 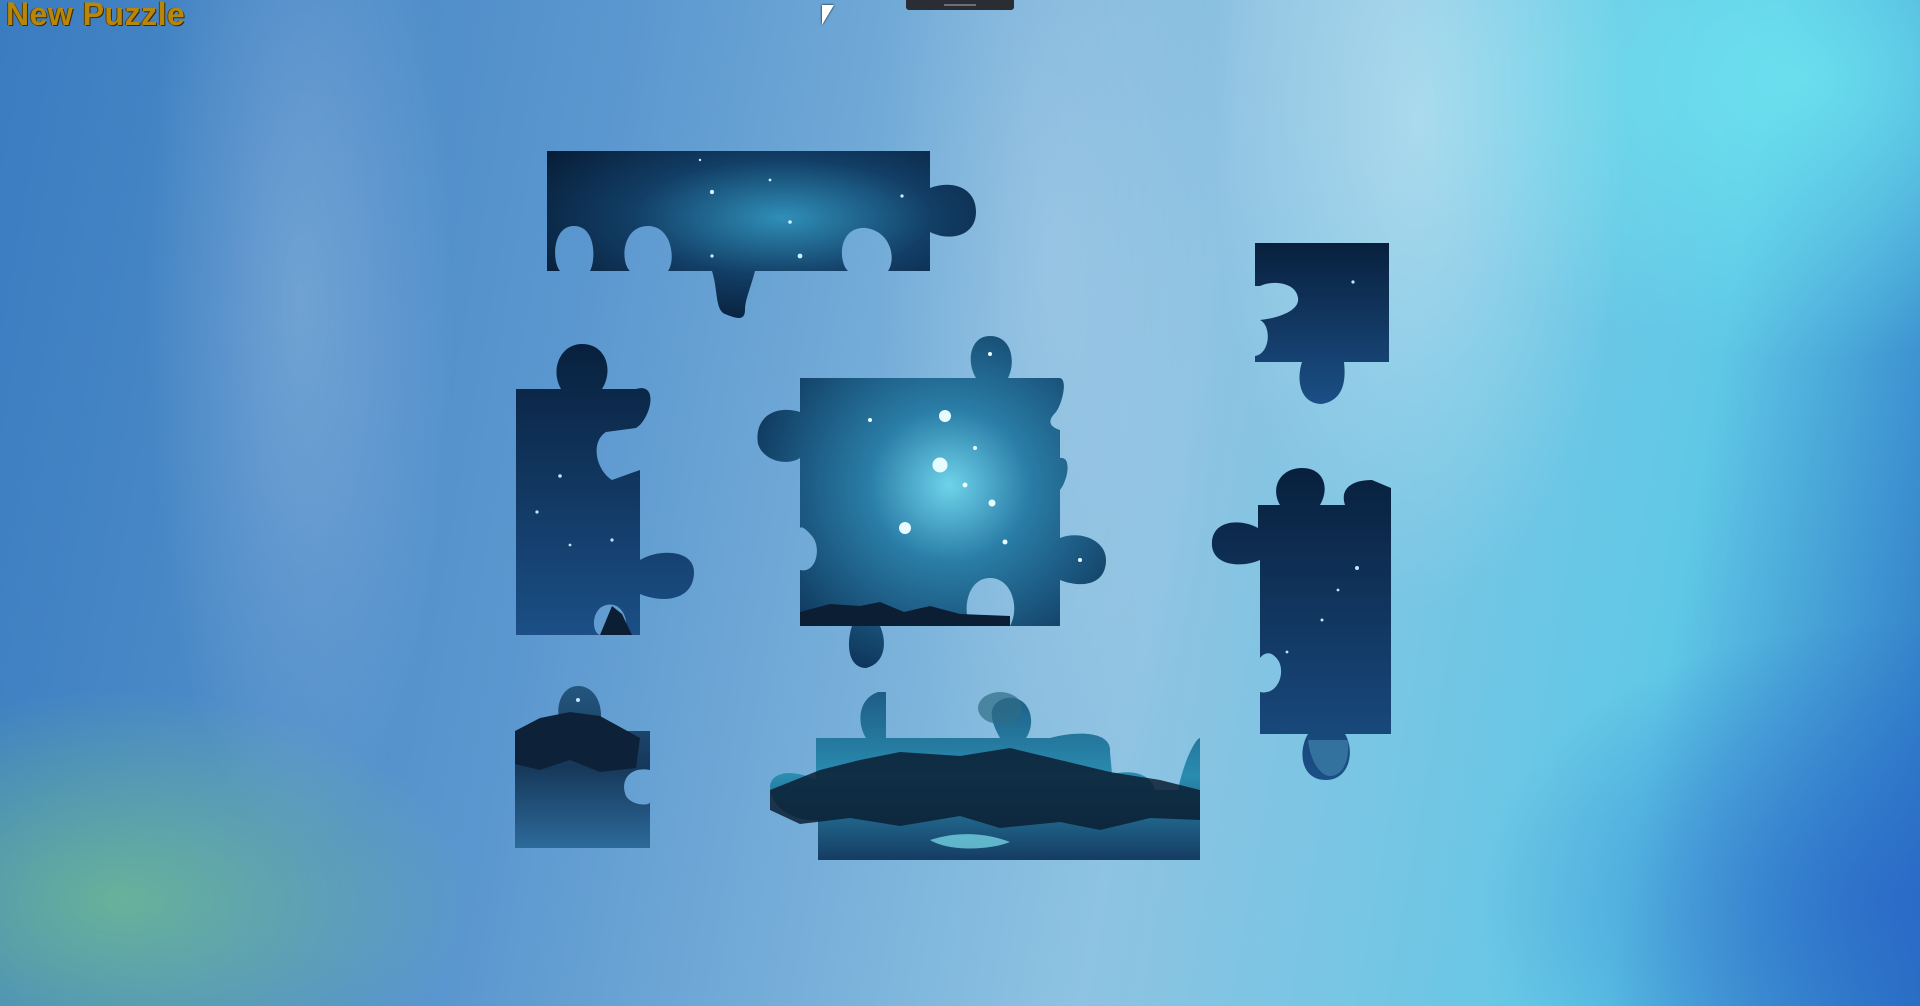 What do you see at coordinates (605, 489) in the screenshot?
I see `puzzle-piece-left-middle` at bounding box center [605, 489].